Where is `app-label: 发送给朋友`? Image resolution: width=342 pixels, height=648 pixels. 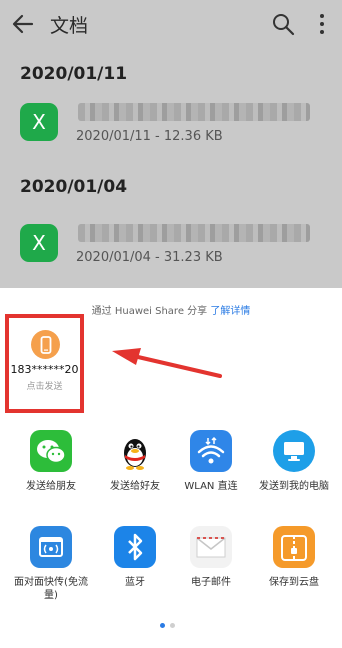 app-label: 发送给朋友 is located at coordinates (51, 486).